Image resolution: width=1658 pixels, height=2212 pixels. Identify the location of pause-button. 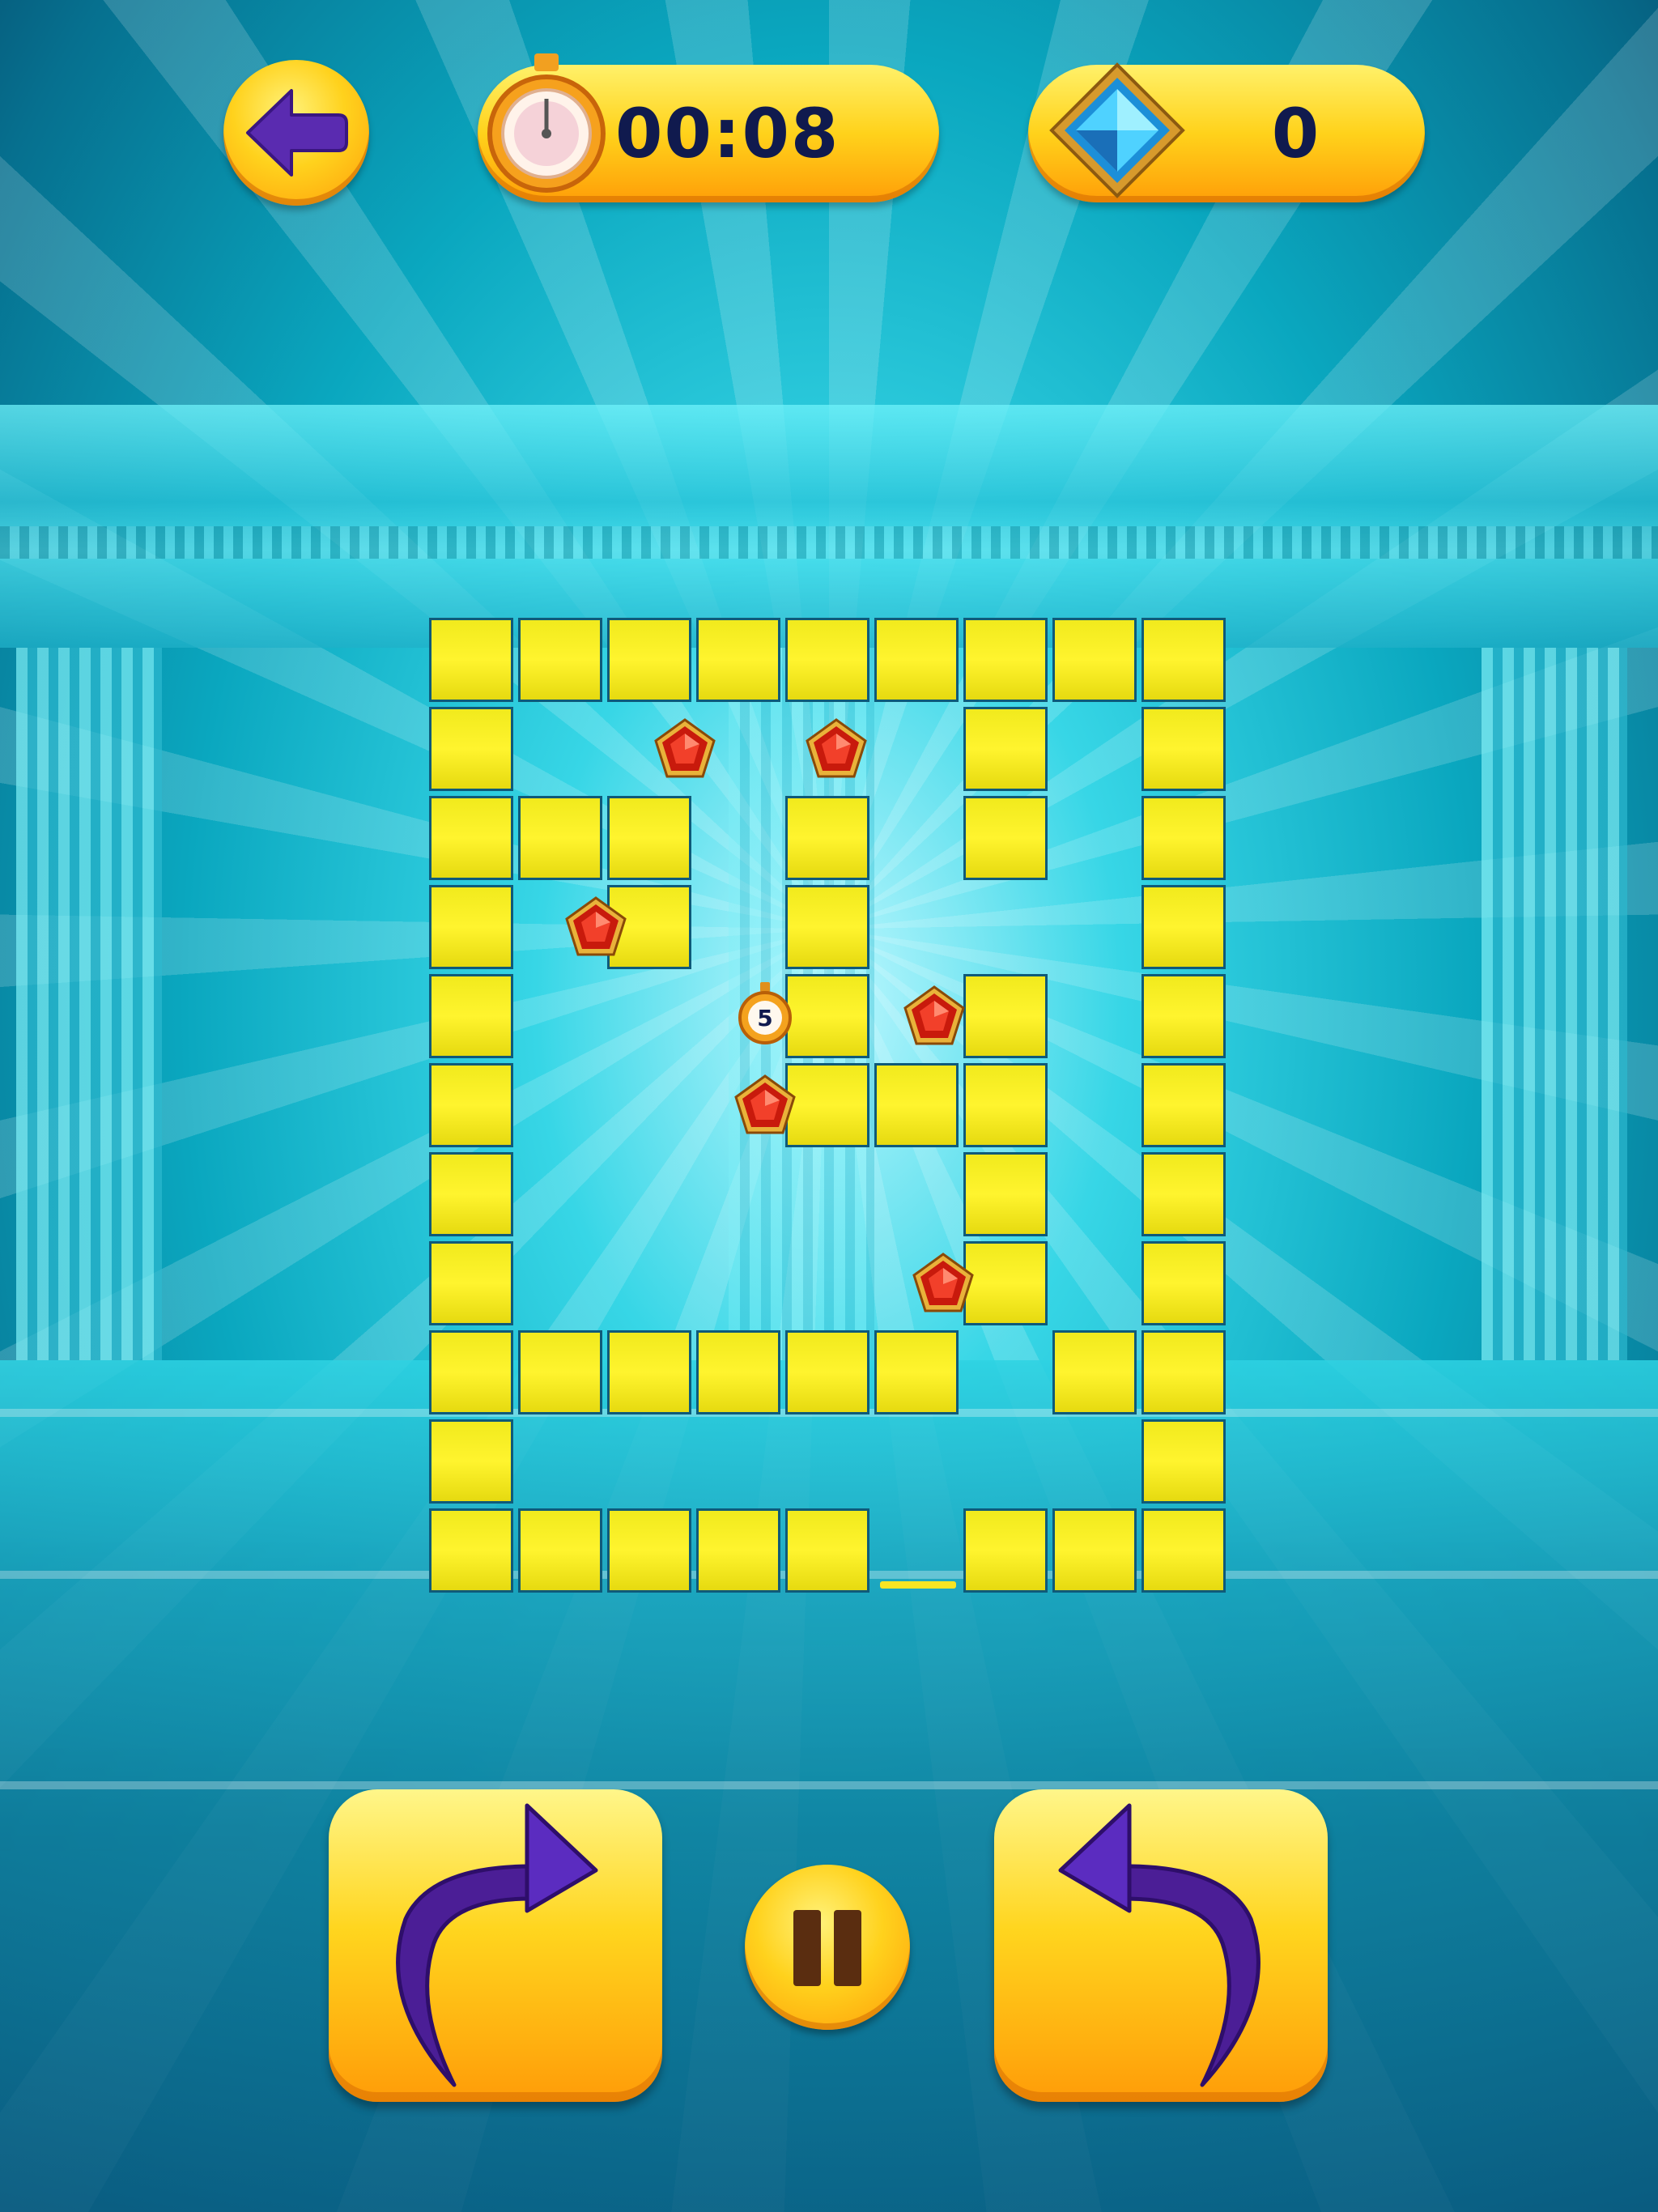
(827, 1947).